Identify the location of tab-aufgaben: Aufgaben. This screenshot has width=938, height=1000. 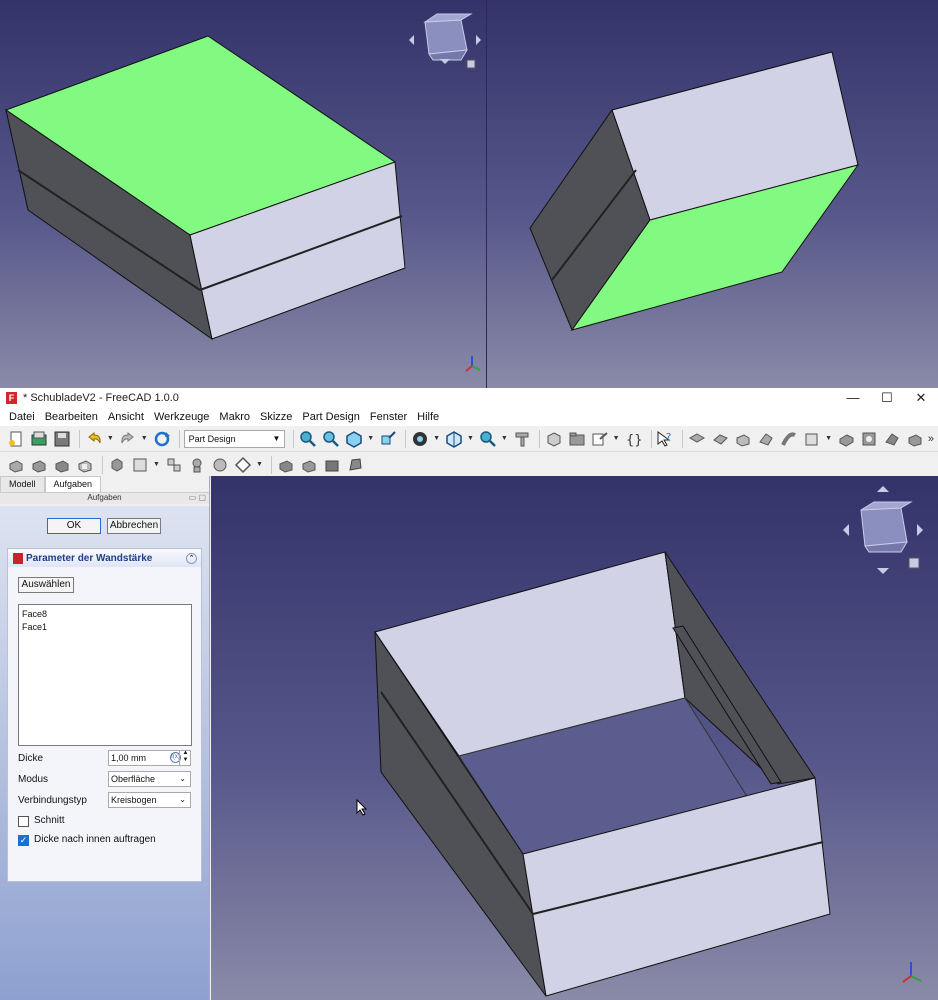
(73, 484).